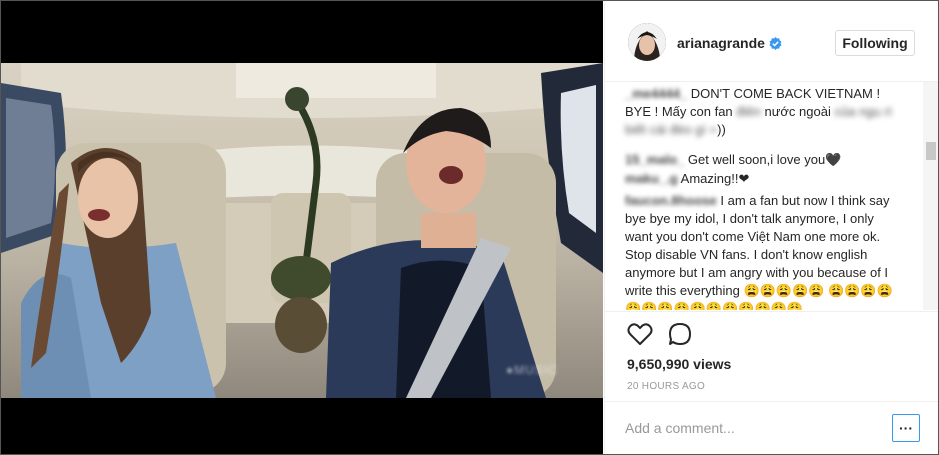 The width and height of the screenshot is (939, 455). Describe the element at coordinates (748, 111) in the screenshot. I see `comment-text: điên` at that location.